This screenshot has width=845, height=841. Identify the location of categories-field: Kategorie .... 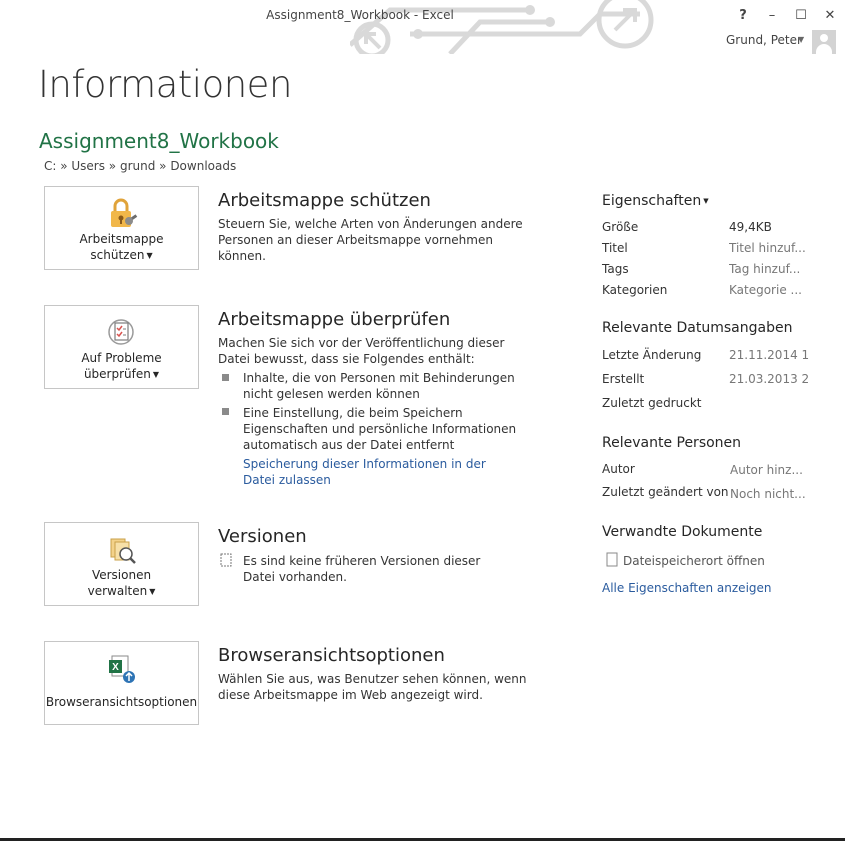
(769, 290).